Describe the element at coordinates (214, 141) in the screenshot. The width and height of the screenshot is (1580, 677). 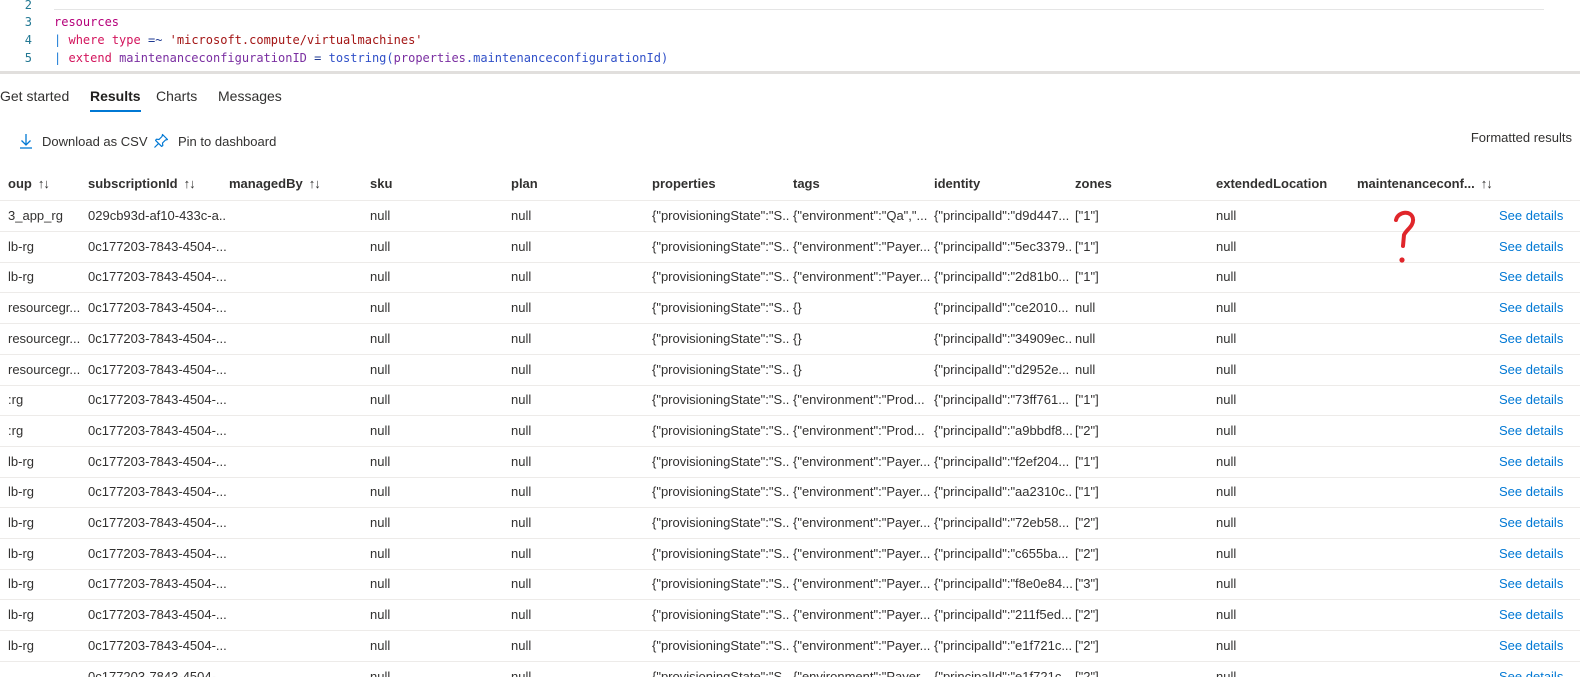
I see `pin-to-dashboard-button: Pin to dashboard` at that location.